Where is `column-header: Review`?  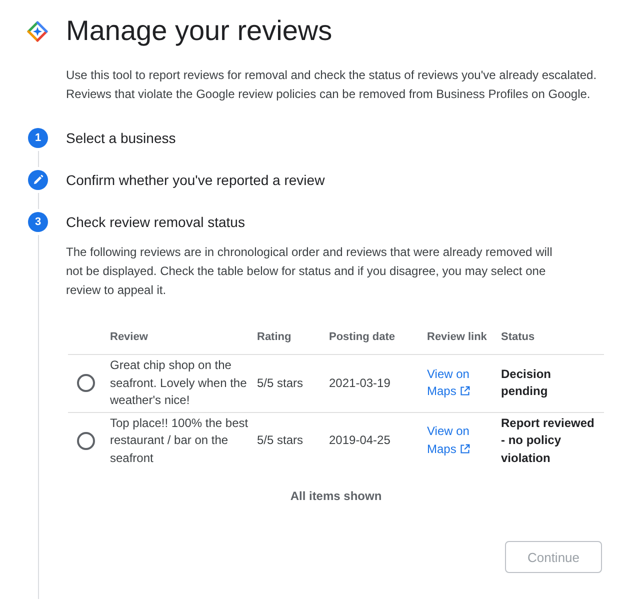
column-header: Review is located at coordinates (129, 337).